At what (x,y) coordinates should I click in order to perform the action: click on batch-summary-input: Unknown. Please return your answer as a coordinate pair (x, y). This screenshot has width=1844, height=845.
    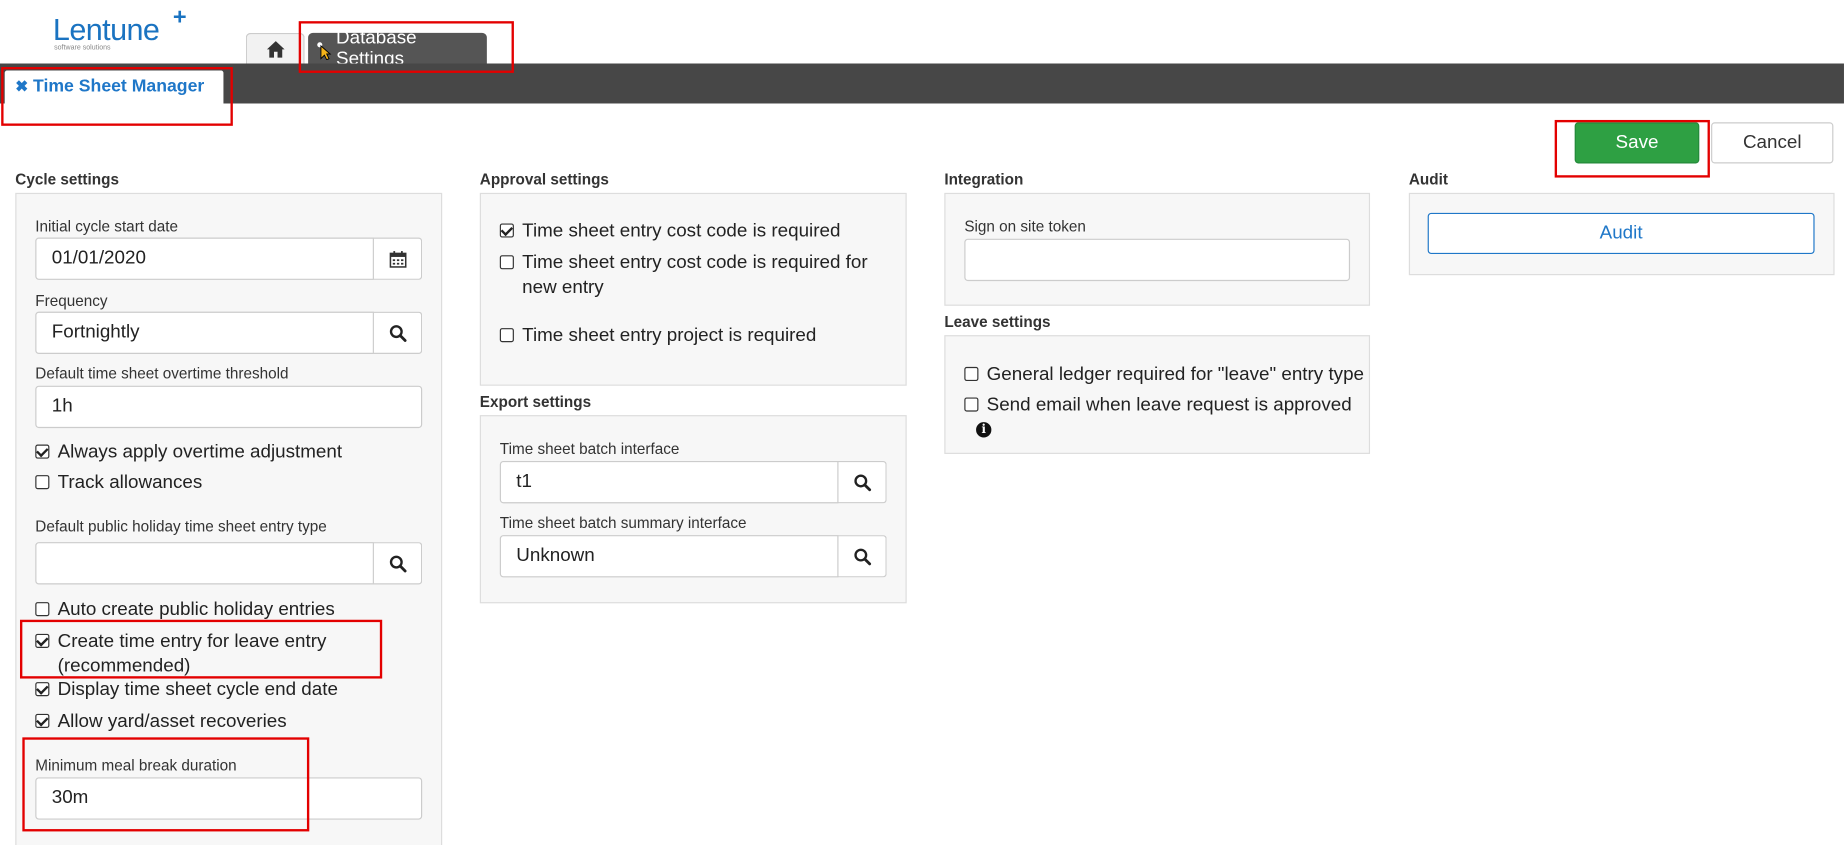
    Looking at the image, I should click on (669, 556).